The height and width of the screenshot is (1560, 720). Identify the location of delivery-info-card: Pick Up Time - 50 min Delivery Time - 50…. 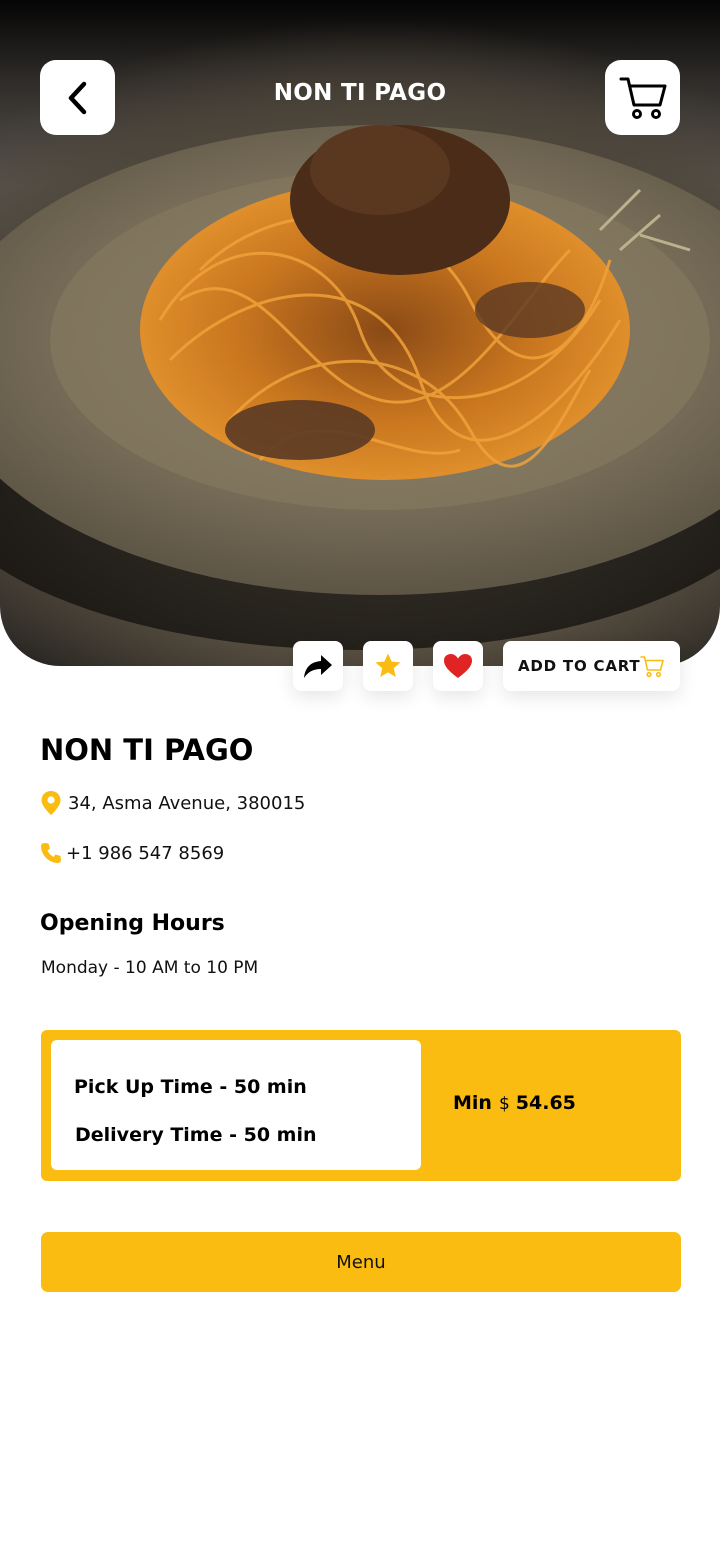
(361, 1105).